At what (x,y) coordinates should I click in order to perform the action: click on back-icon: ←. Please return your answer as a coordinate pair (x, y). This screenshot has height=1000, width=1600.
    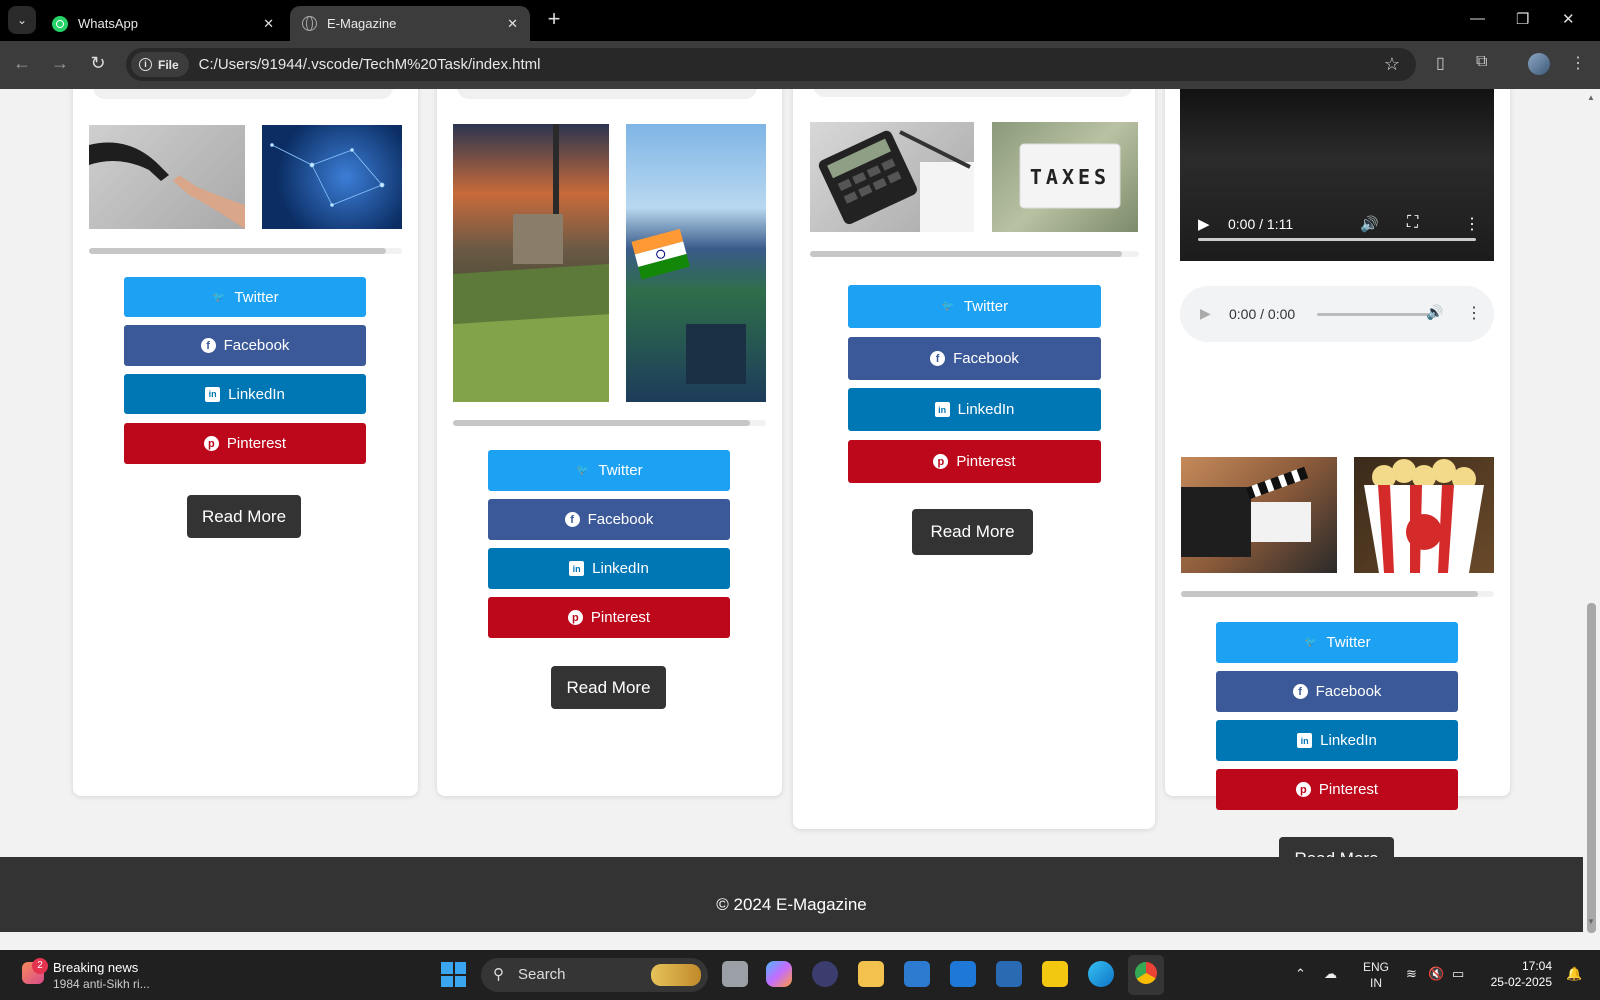
    Looking at the image, I should click on (22, 63).